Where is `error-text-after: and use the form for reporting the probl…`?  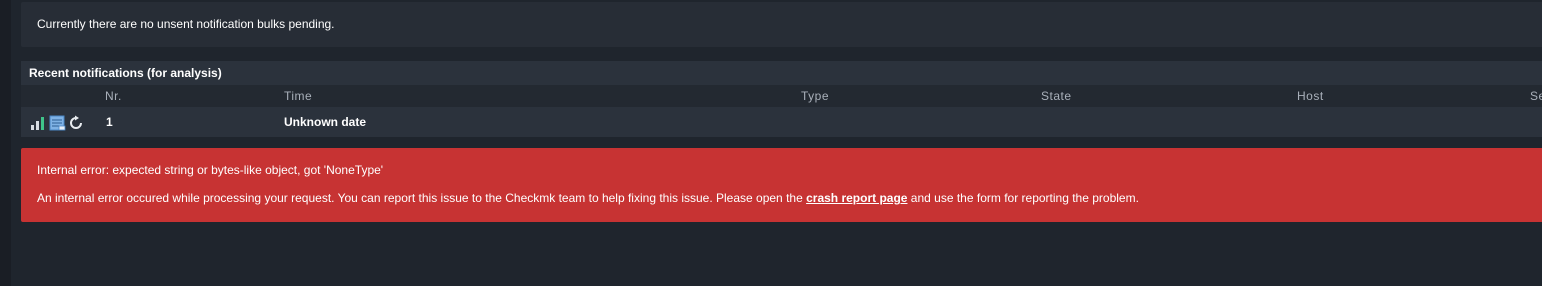 error-text-after: and use the form for reporting the probl… is located at coordinates (1023, 198).